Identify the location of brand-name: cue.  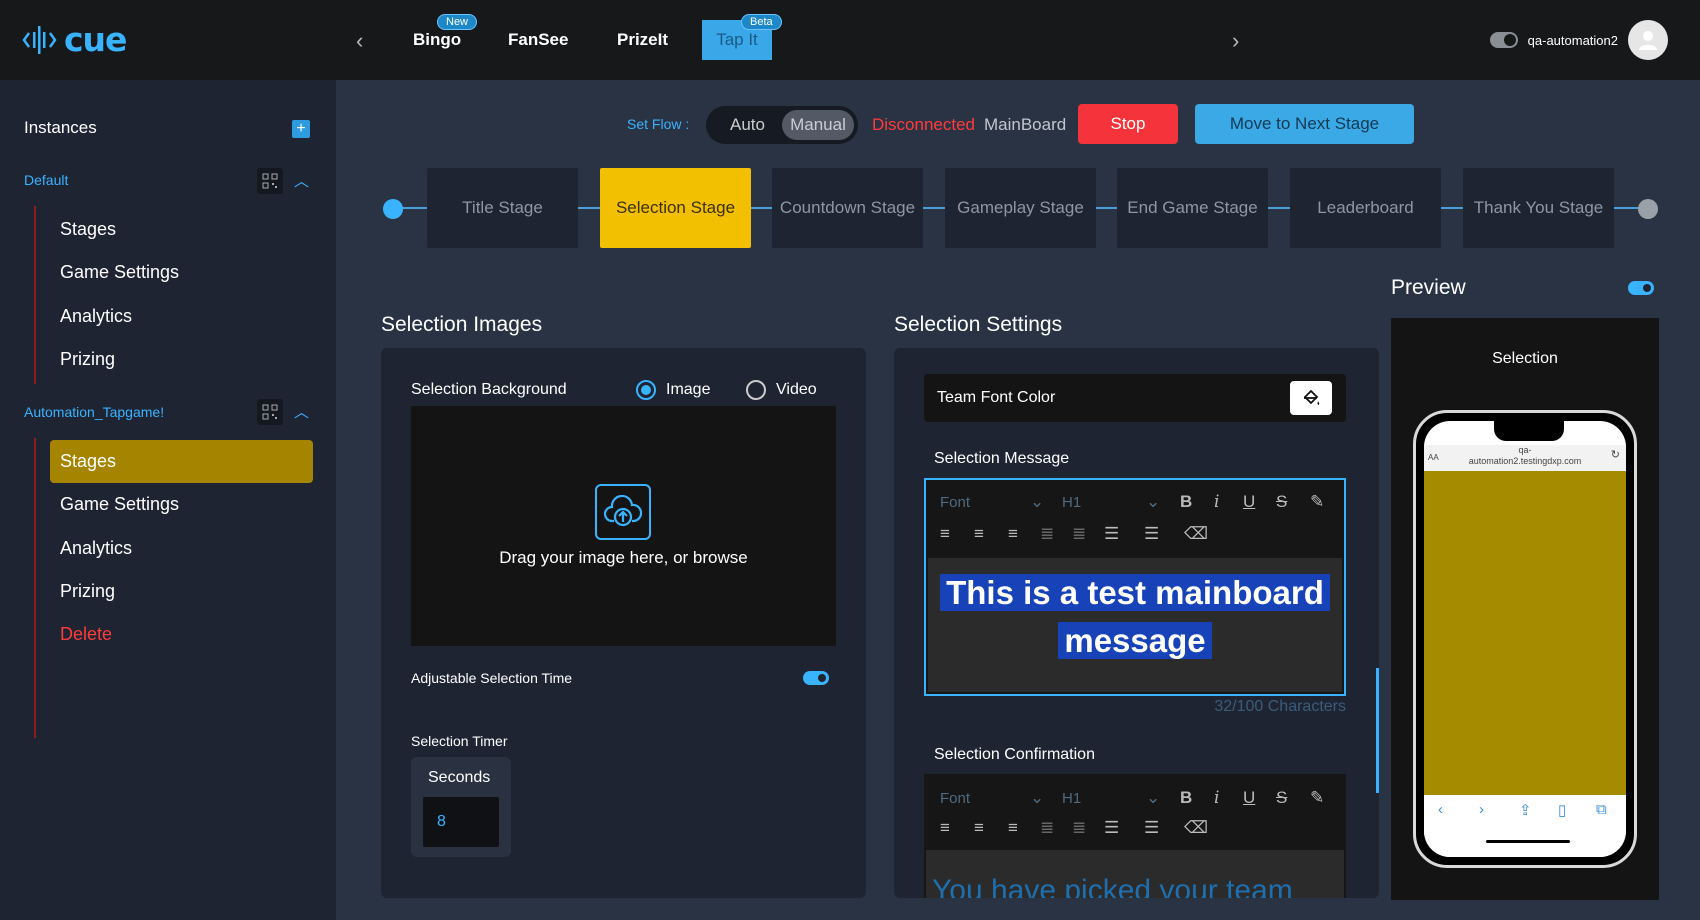
(95, 39).